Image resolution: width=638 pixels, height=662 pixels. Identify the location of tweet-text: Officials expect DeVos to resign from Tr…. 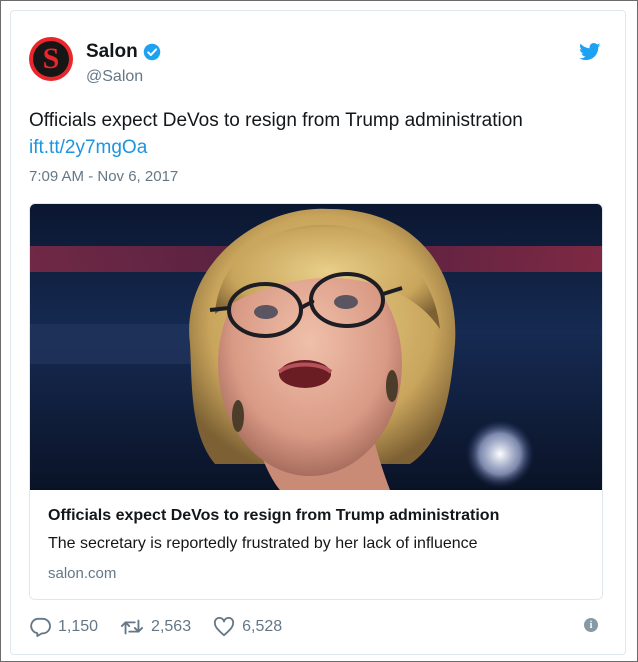
(276, 120).